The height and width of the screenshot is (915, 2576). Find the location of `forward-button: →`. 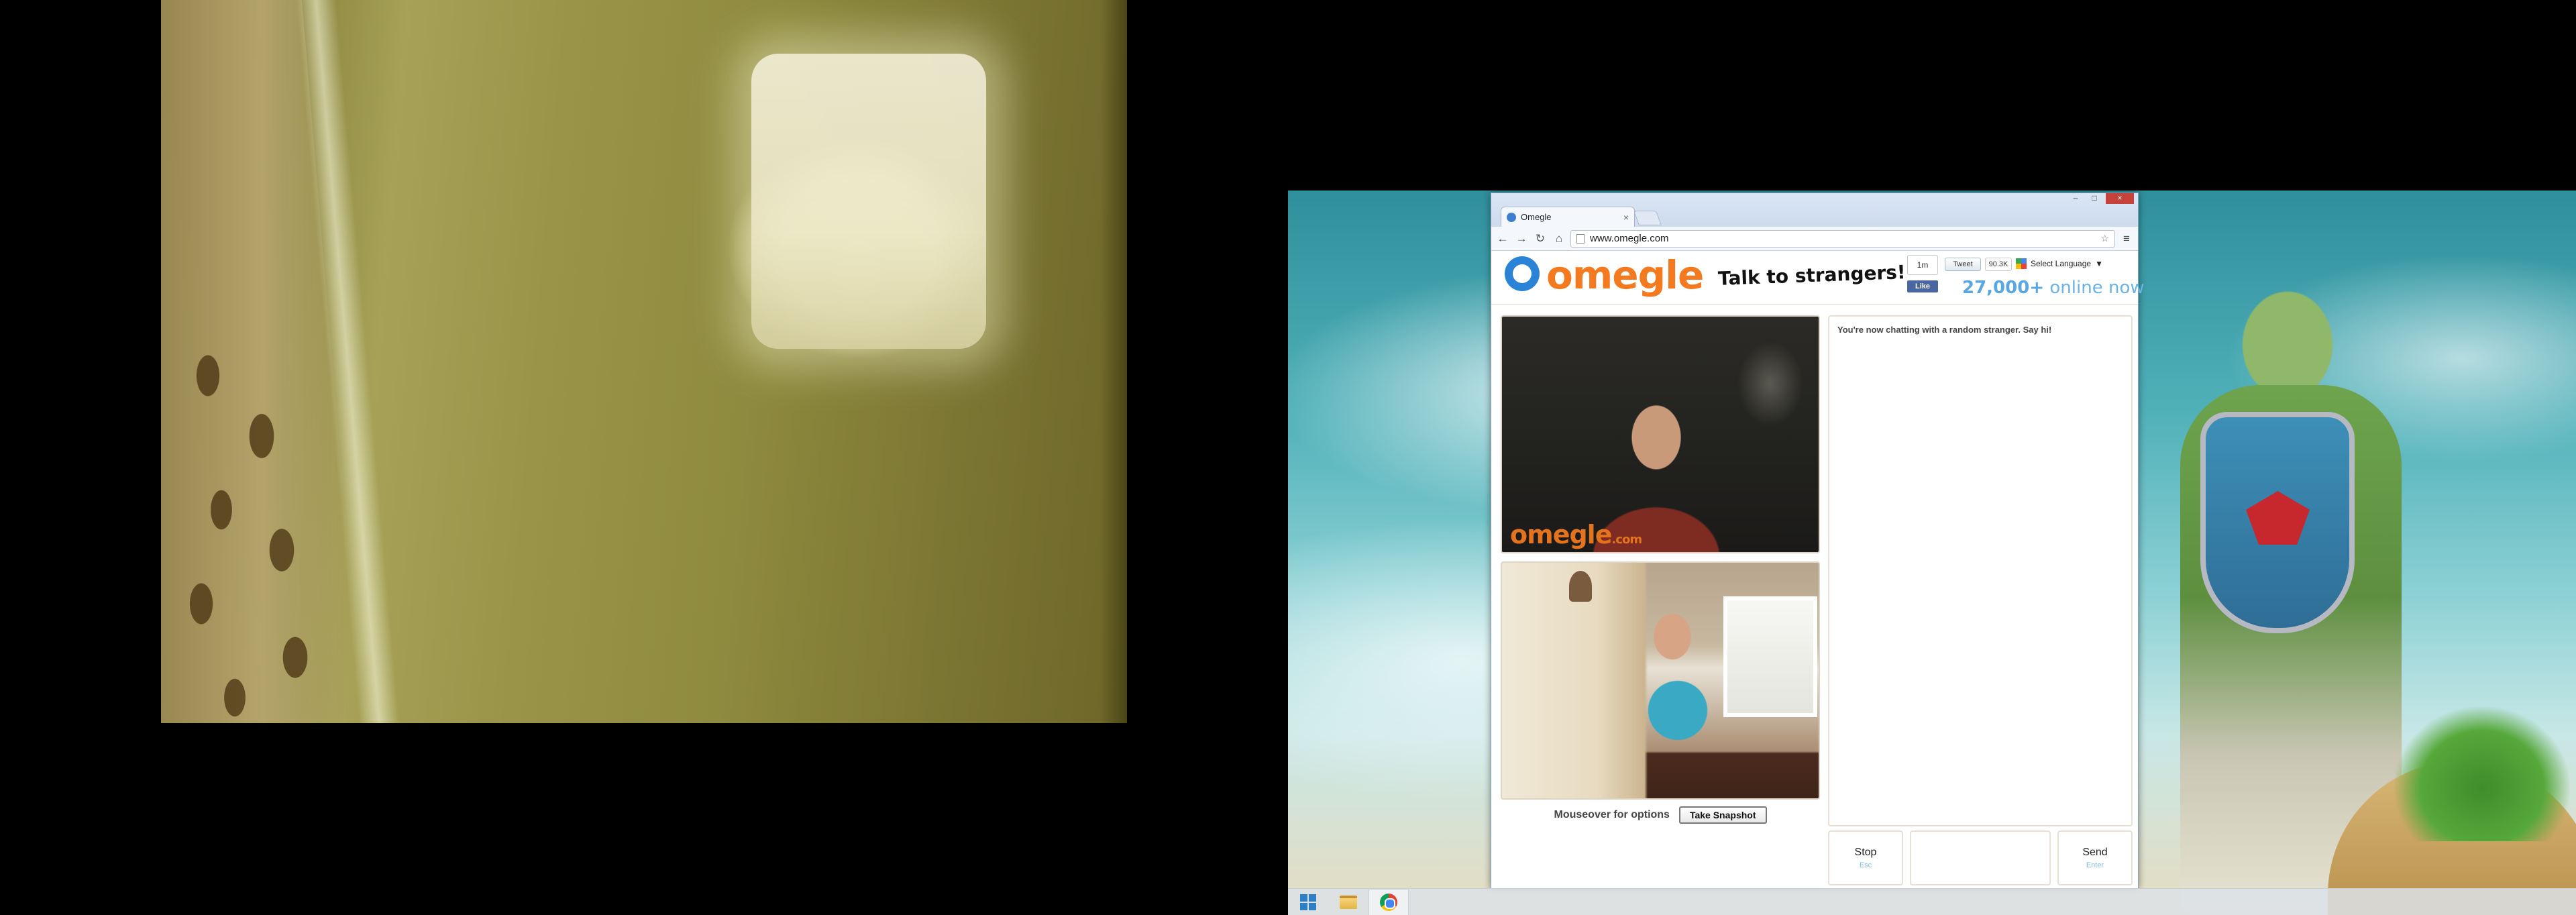

forward-button: → is located at coordinates (1521, 238).